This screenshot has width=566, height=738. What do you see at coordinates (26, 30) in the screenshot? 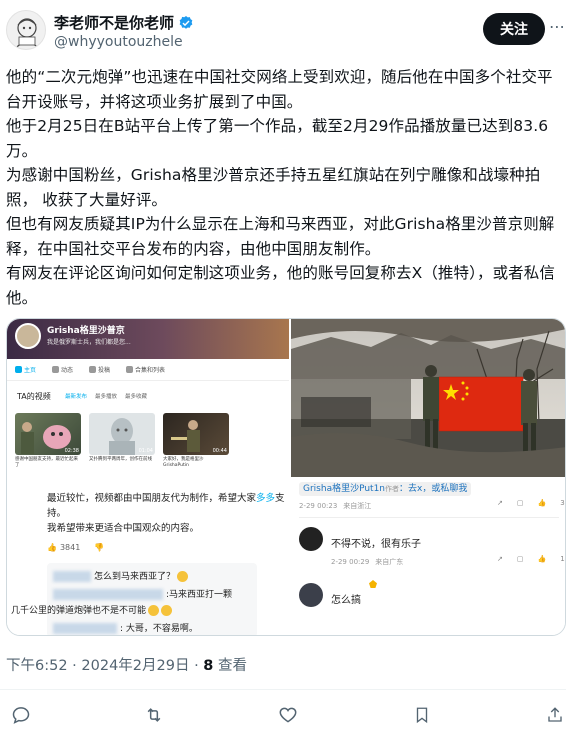
I see `author-avatar` at bounding box center [26, 30].